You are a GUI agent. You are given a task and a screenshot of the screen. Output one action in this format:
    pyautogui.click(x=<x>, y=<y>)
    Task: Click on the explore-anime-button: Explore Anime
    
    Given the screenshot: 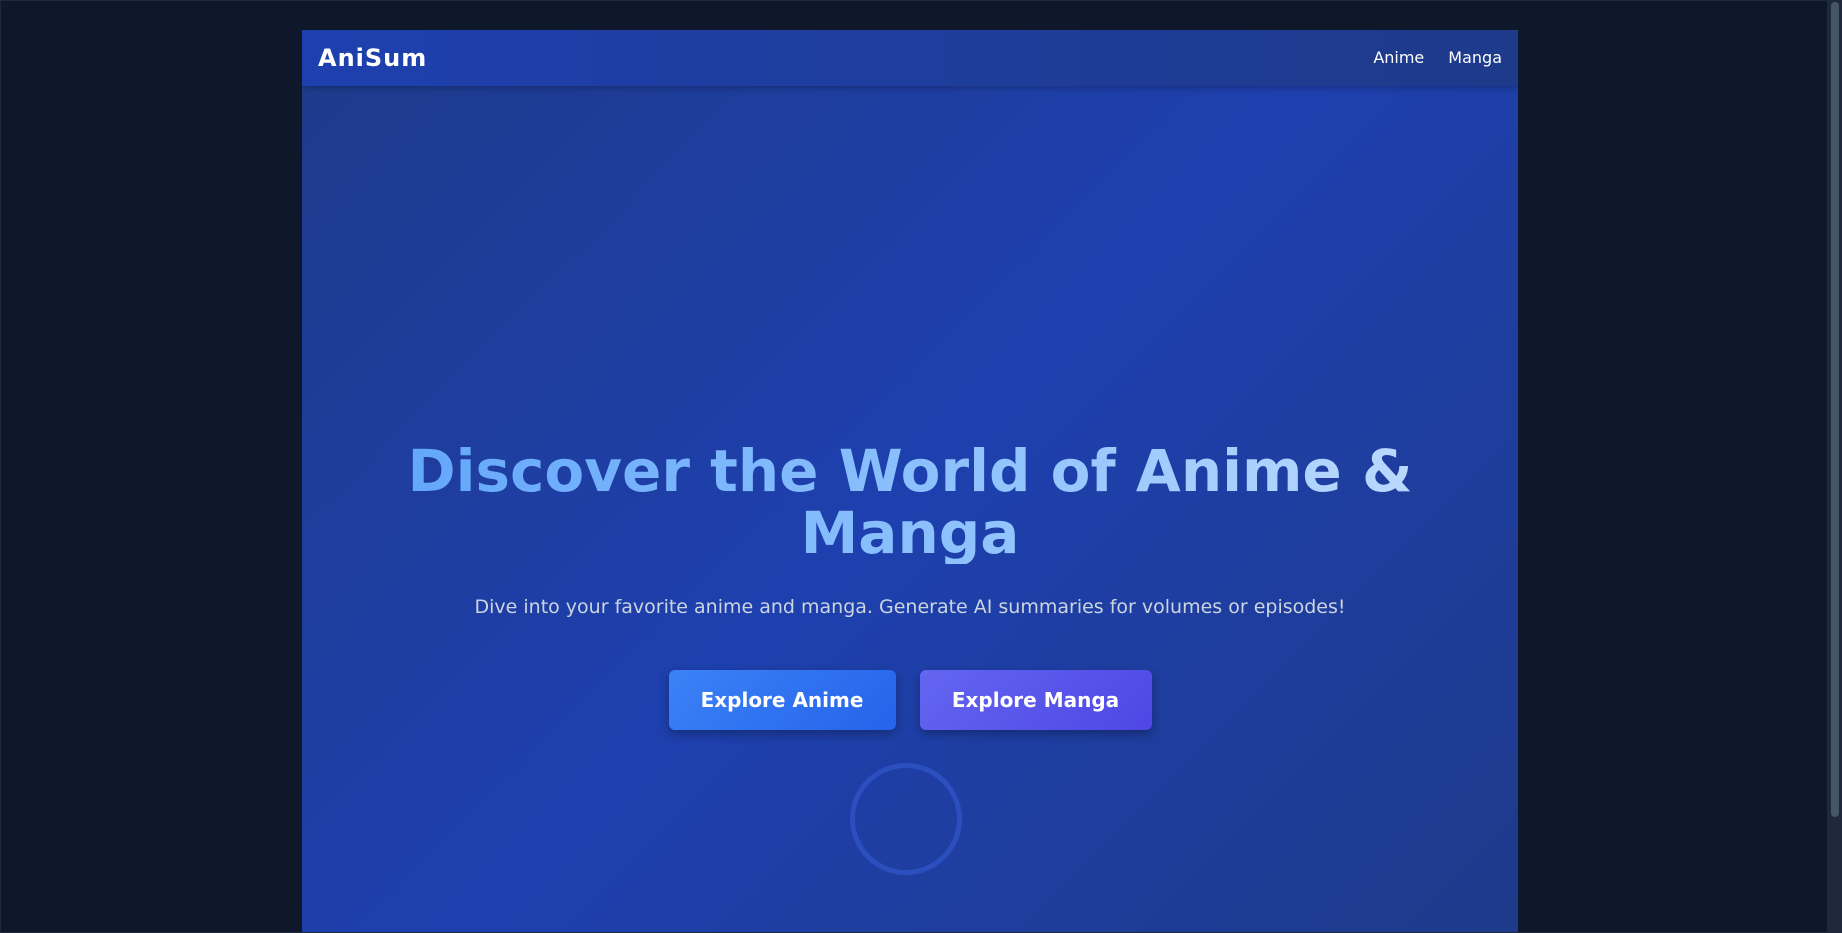 What is the action you would take?
    pyautogui.click(x=782, y=700)
    